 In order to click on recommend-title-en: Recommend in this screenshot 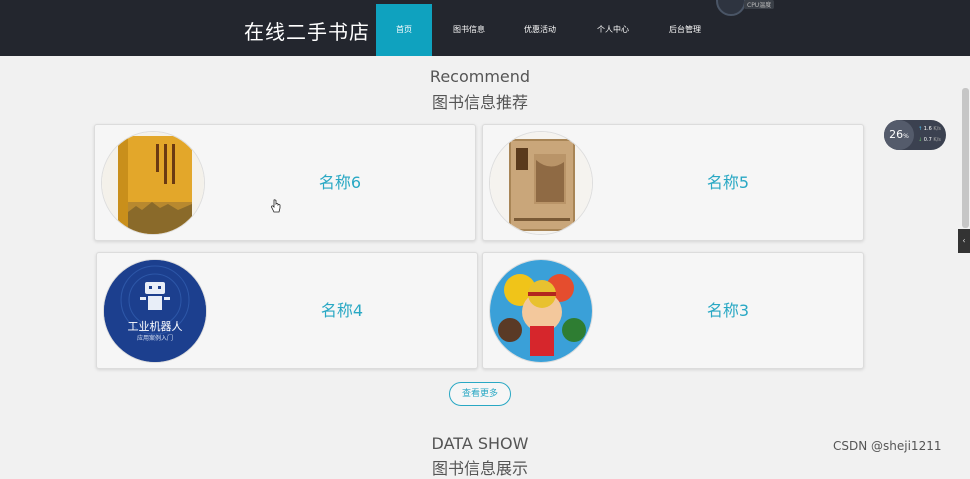, I will do `click(480, 76)`.